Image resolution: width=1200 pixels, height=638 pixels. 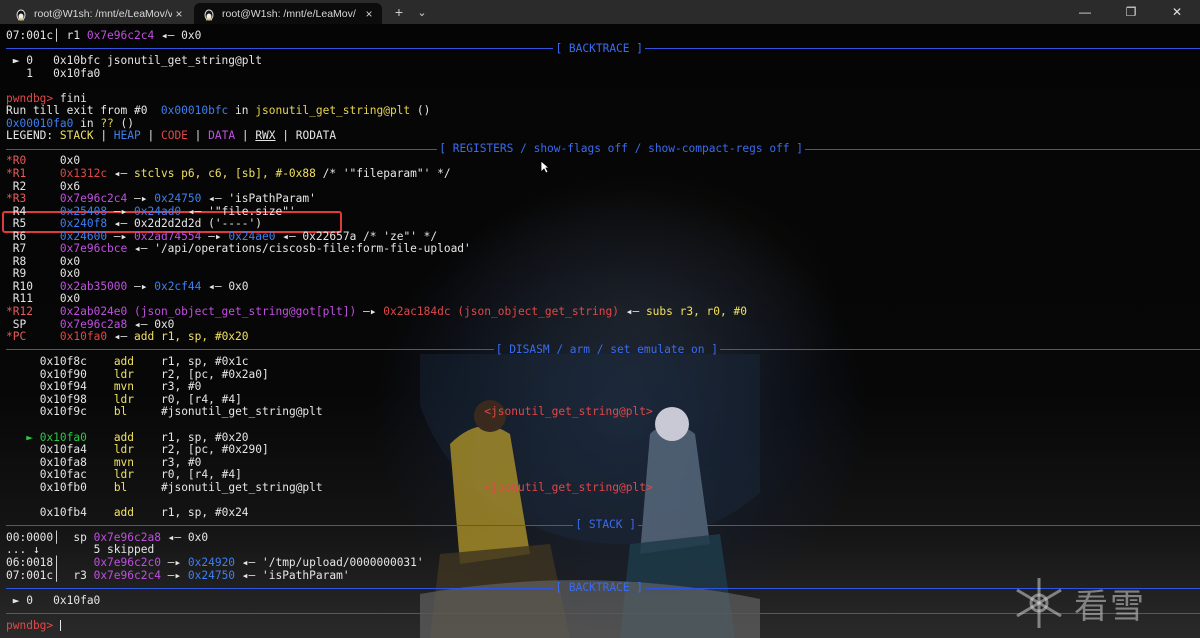 What do you see at coordinates (134, 61) in the screenshot?
I see `backtrace-frame: ► 0 0x10bfc jsonutil_get_string@plt` at bounding box center [134, 61].